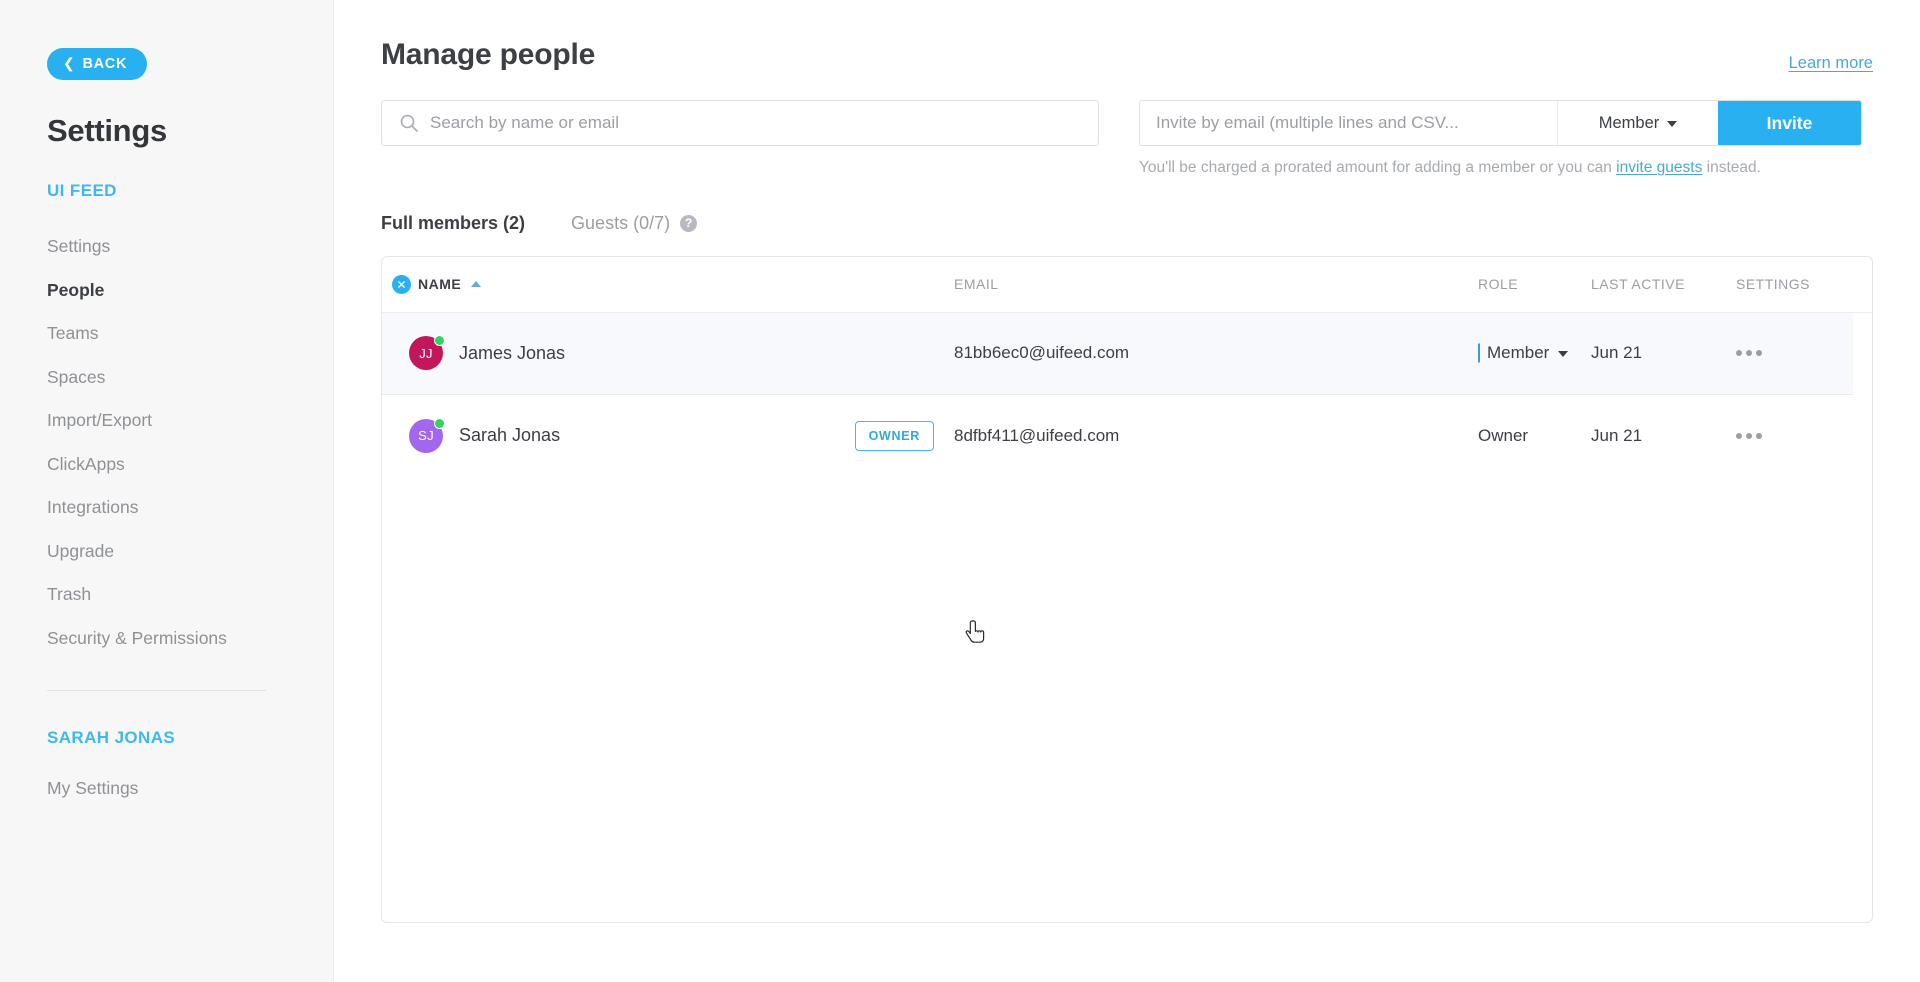 The image size is (1920, 982). I want to click on status-badge: OWNER, so click(894, 435).